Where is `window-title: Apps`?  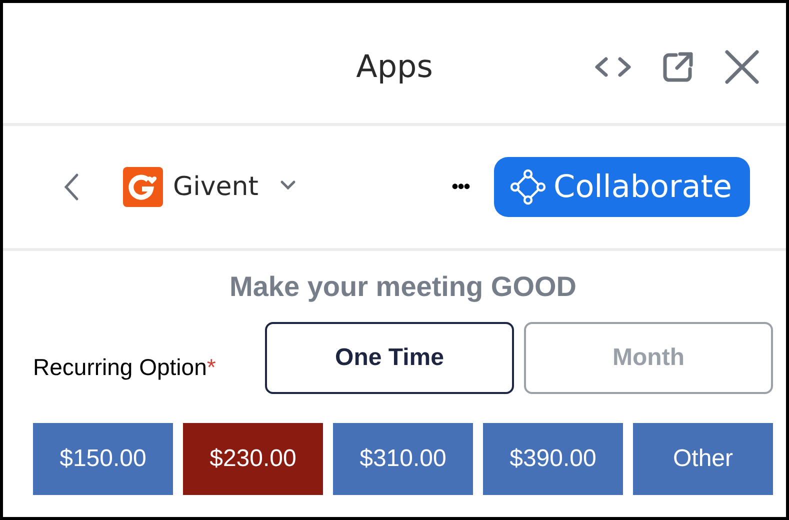 window-title: Apps is located at coordinates (394, 67).